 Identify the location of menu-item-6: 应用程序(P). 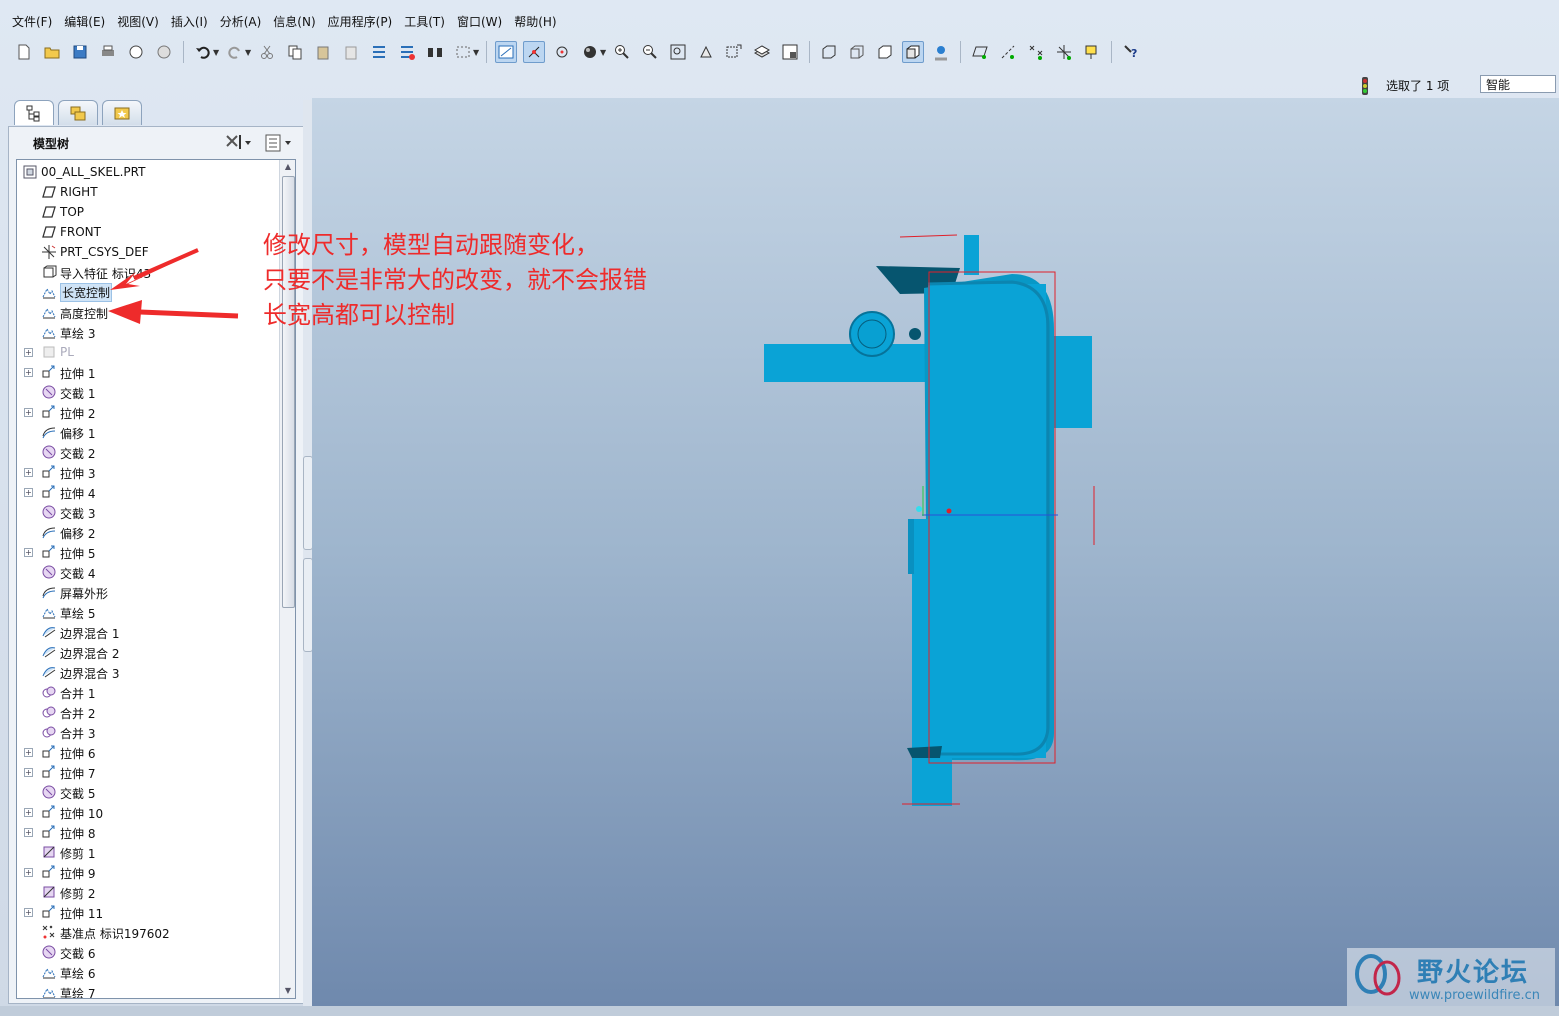
(360, 21).